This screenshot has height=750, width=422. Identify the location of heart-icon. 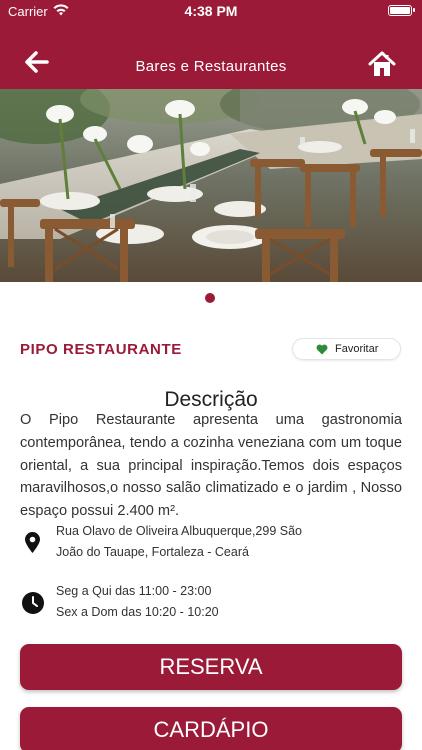
(322, 349).